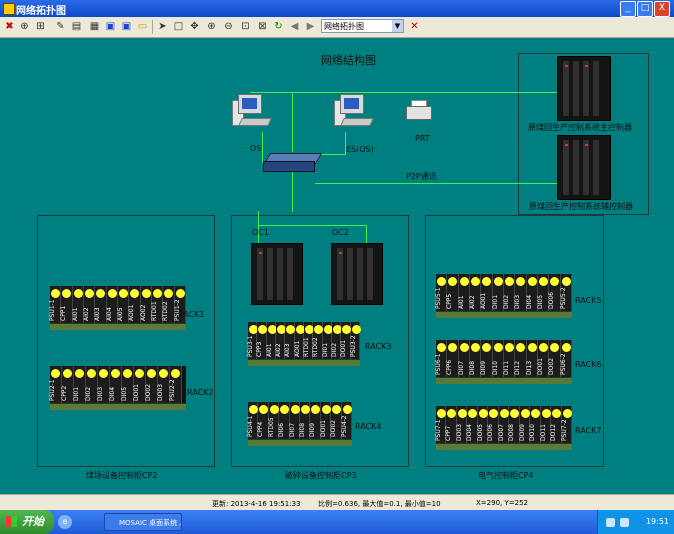 The height and width of the screenshot is (534, 674). I want to click on io-module-label: DI10, so click(495, 367).